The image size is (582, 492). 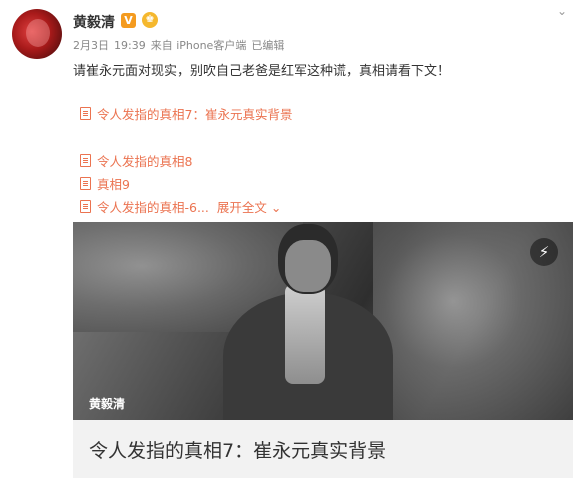 I want to click on verified-badge-icon: V, so click(x=128, y=20).